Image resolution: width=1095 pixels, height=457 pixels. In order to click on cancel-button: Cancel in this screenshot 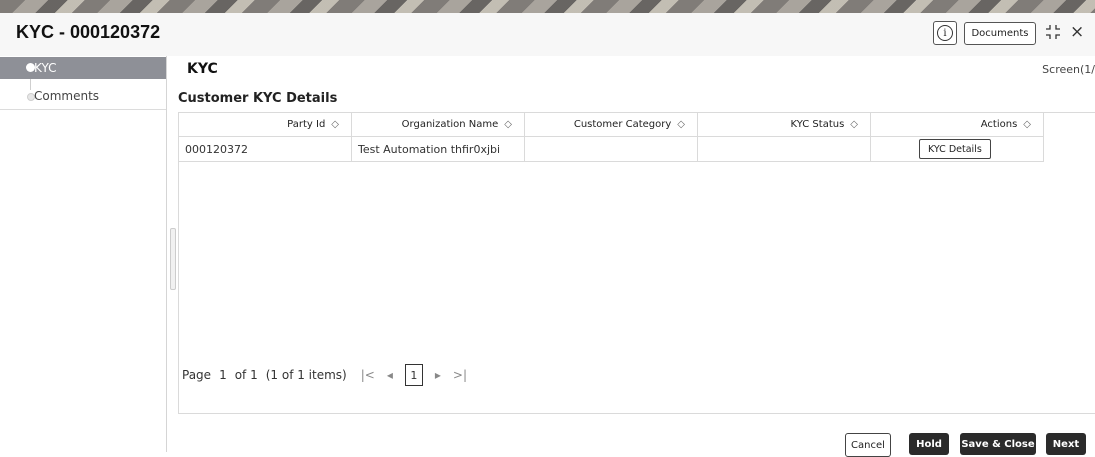, I will do `click(868, 445)`.